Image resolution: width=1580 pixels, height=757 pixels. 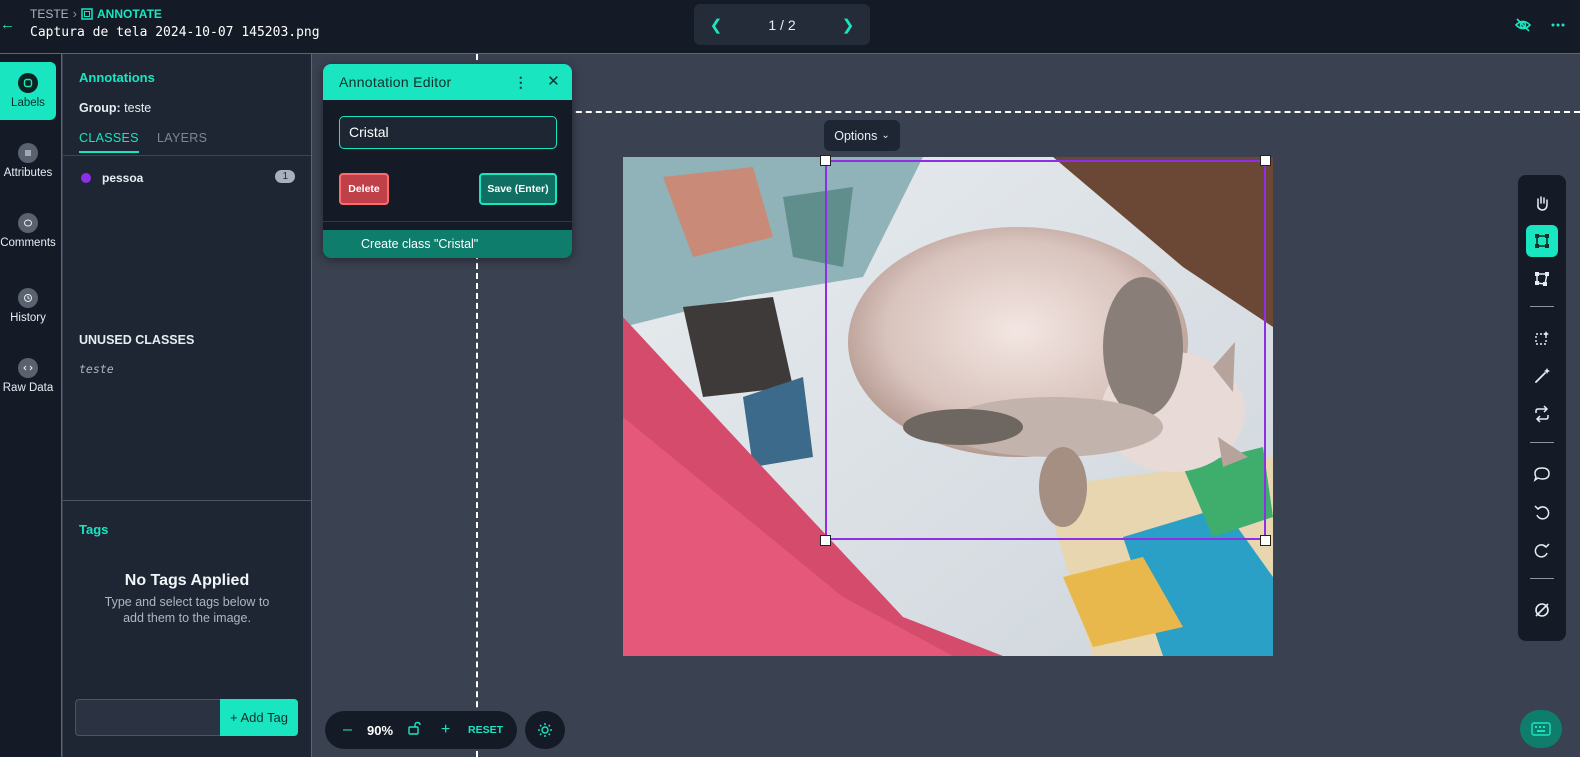 What do you see at coordinates (117, 77) in the screenshot?
I see `panel-title: Annotations` at bounding box center [117, 77].